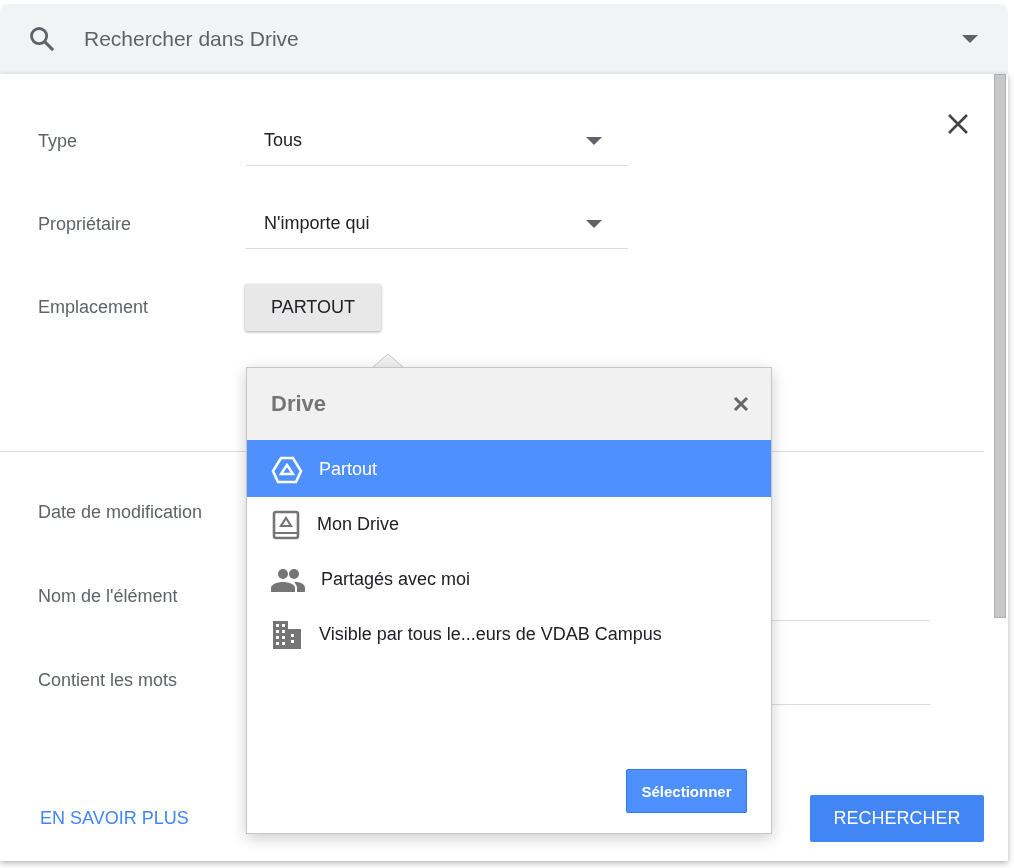 The height and width of the screenshot is (868, 1014). What do you see at coordinates (437, 224) in the screenshot?
I see `dropdown-field: N'importe qui` at bounding box center [437, 224].